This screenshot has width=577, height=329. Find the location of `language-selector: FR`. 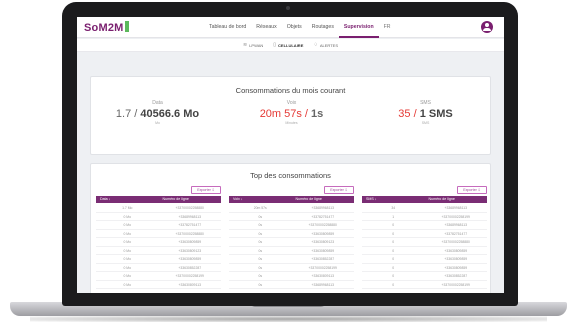

language-selector: FR is located at coordinates (387, 27).